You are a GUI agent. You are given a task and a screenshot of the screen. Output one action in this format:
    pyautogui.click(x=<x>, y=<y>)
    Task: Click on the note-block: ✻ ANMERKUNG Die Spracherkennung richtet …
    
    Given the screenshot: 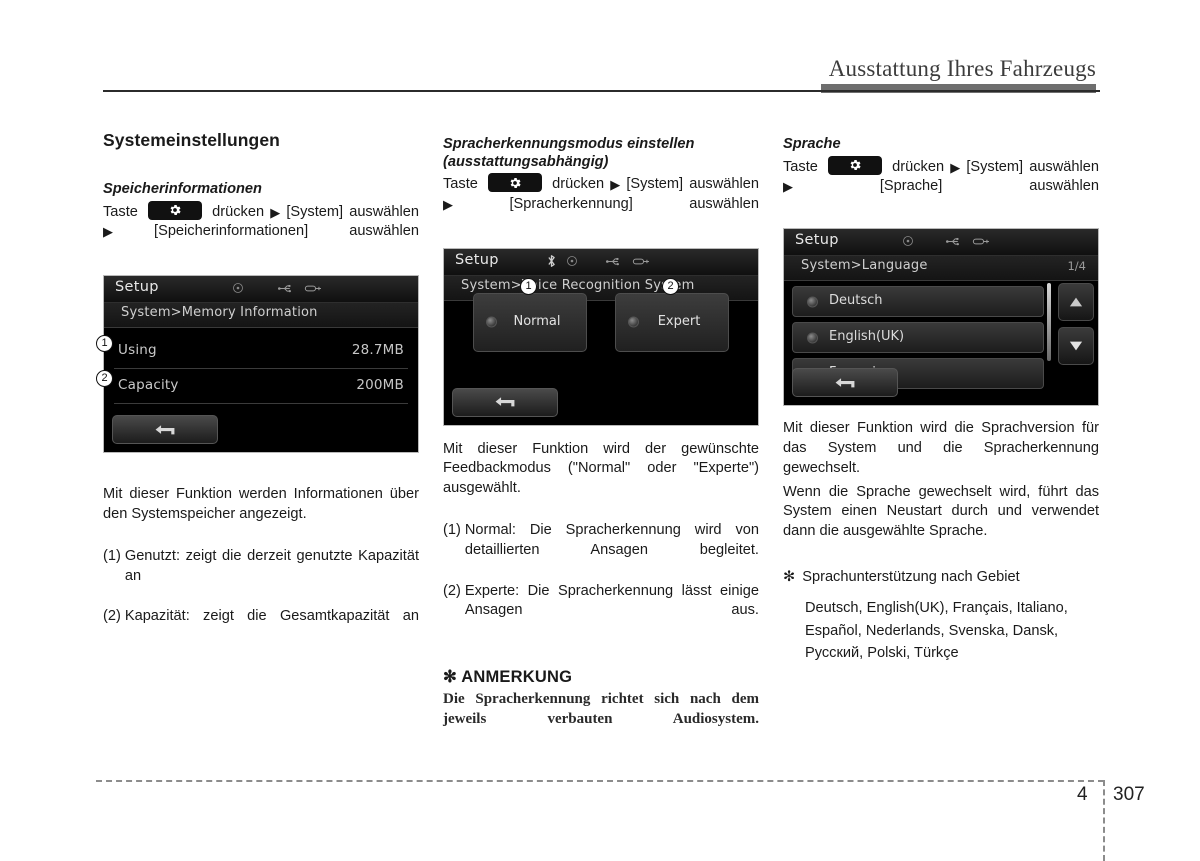 What is the action you would take?
    pyautogui.click(x=601, y=708)
    